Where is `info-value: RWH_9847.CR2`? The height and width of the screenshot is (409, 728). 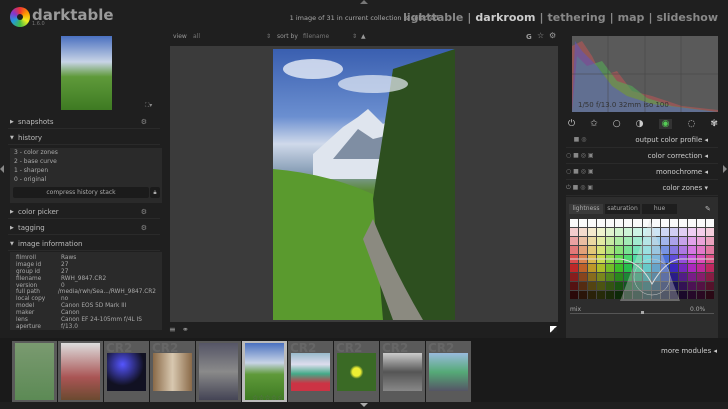 info-value: RWH_9847.CR2 is located at coordinates (84, 278).